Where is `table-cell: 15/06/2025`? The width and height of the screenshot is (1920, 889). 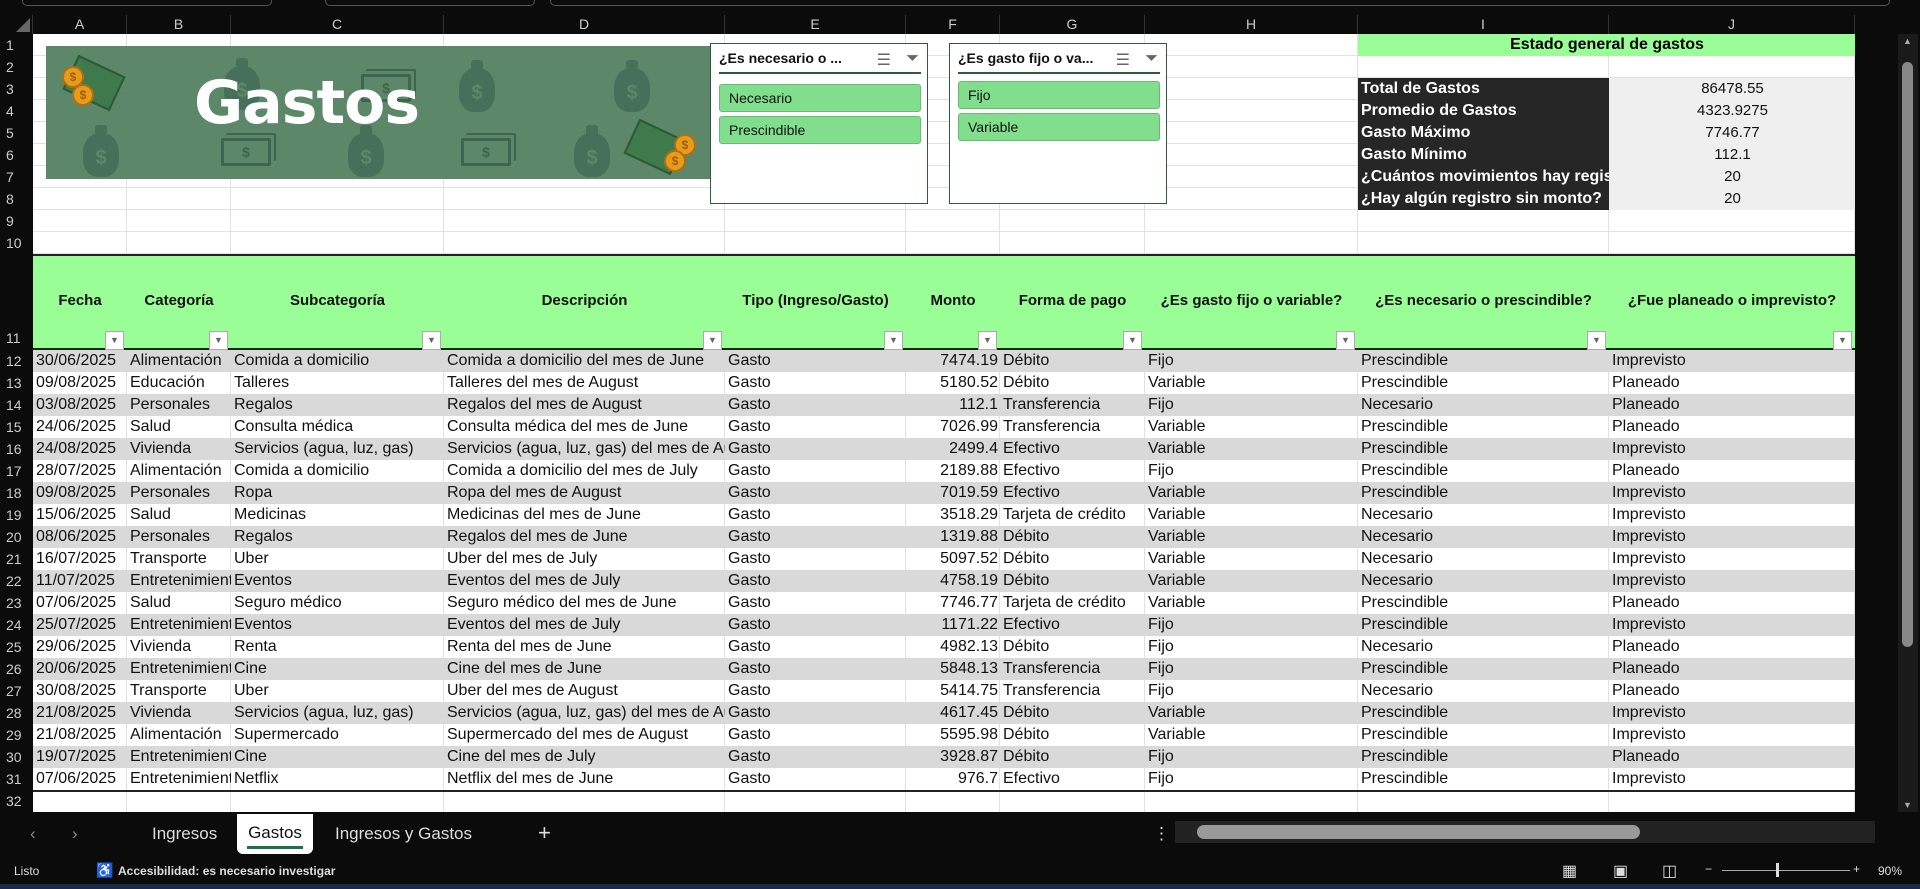
table-cell: 15/06/2025 is located at coordinates (80, 515).